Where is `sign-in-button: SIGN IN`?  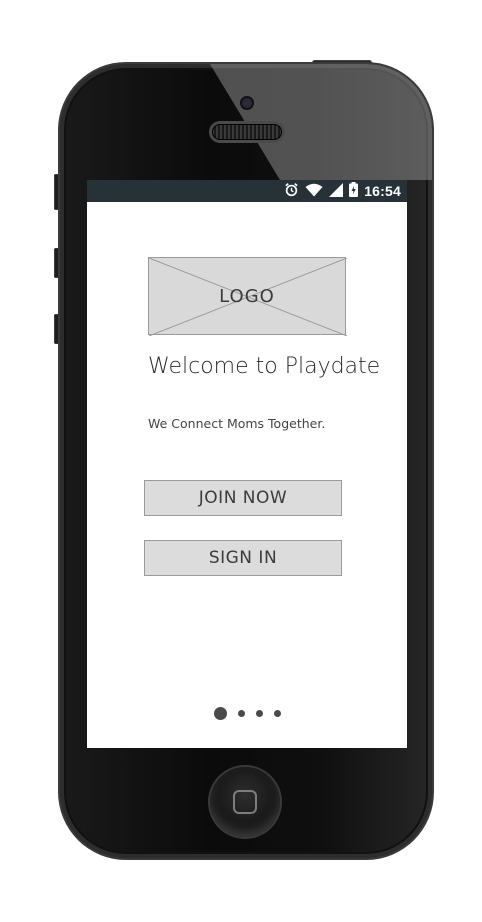
sign-in-button: SIGN IN is located at coordinates (243, 558).